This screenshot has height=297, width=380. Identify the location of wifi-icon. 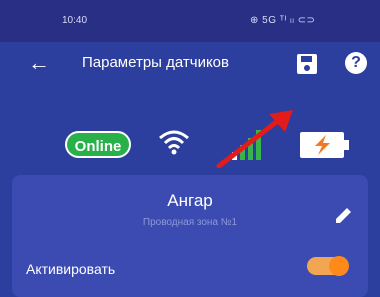
(174, 142).